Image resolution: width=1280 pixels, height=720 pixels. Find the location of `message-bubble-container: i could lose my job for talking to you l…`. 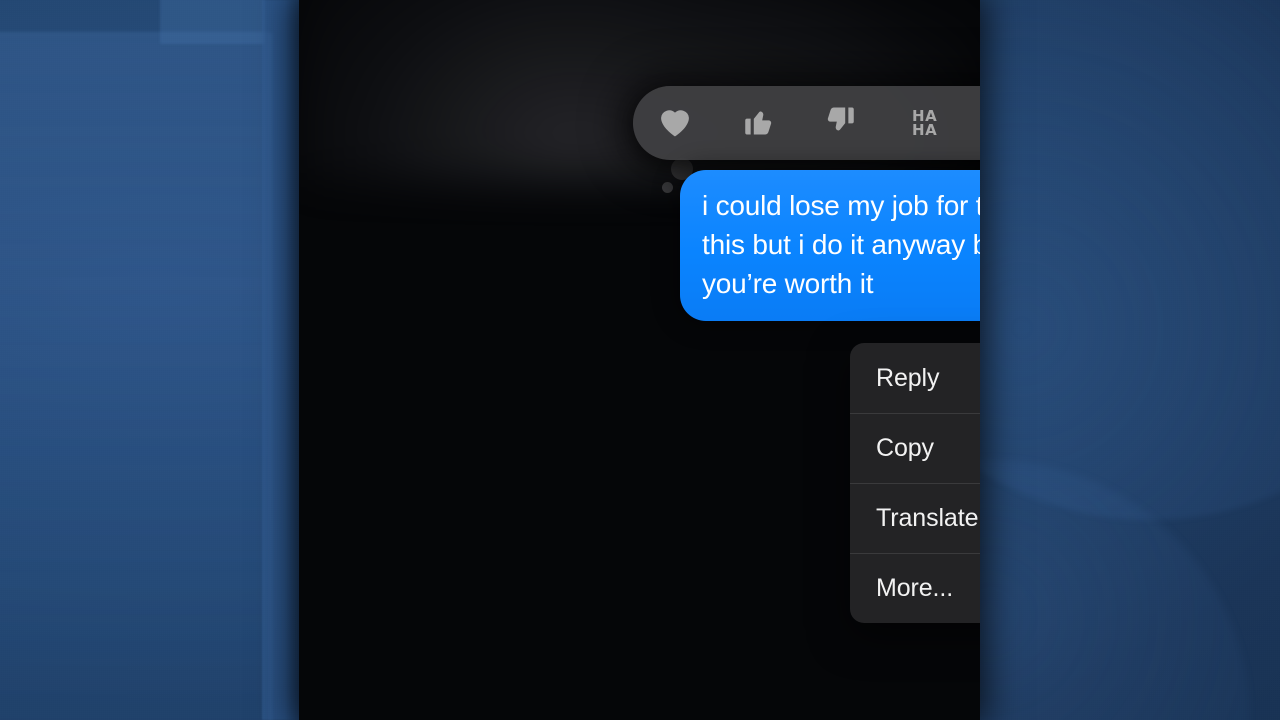

message-bubble-container: i could lose my job for talking to you l… is located at coordinates (830, 245).